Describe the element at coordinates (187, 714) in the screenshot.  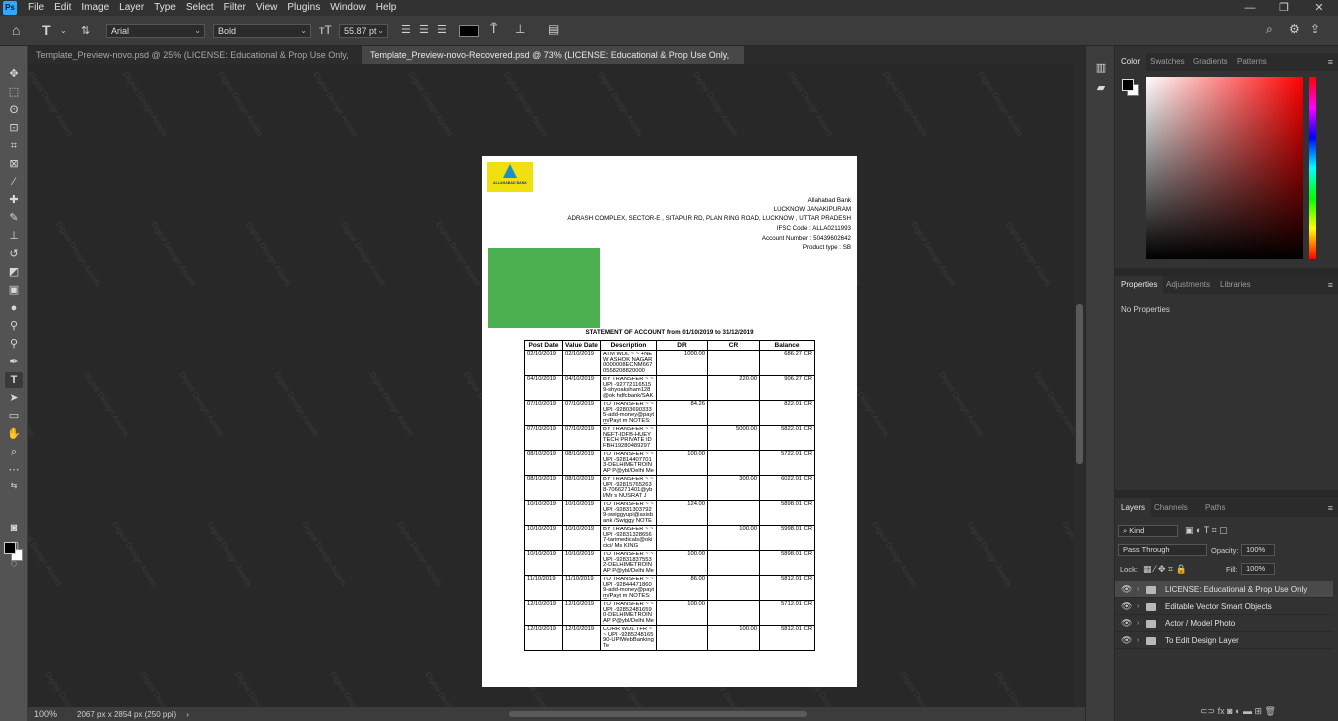
I see `status-menu-chevron-icon: ›` at that location.